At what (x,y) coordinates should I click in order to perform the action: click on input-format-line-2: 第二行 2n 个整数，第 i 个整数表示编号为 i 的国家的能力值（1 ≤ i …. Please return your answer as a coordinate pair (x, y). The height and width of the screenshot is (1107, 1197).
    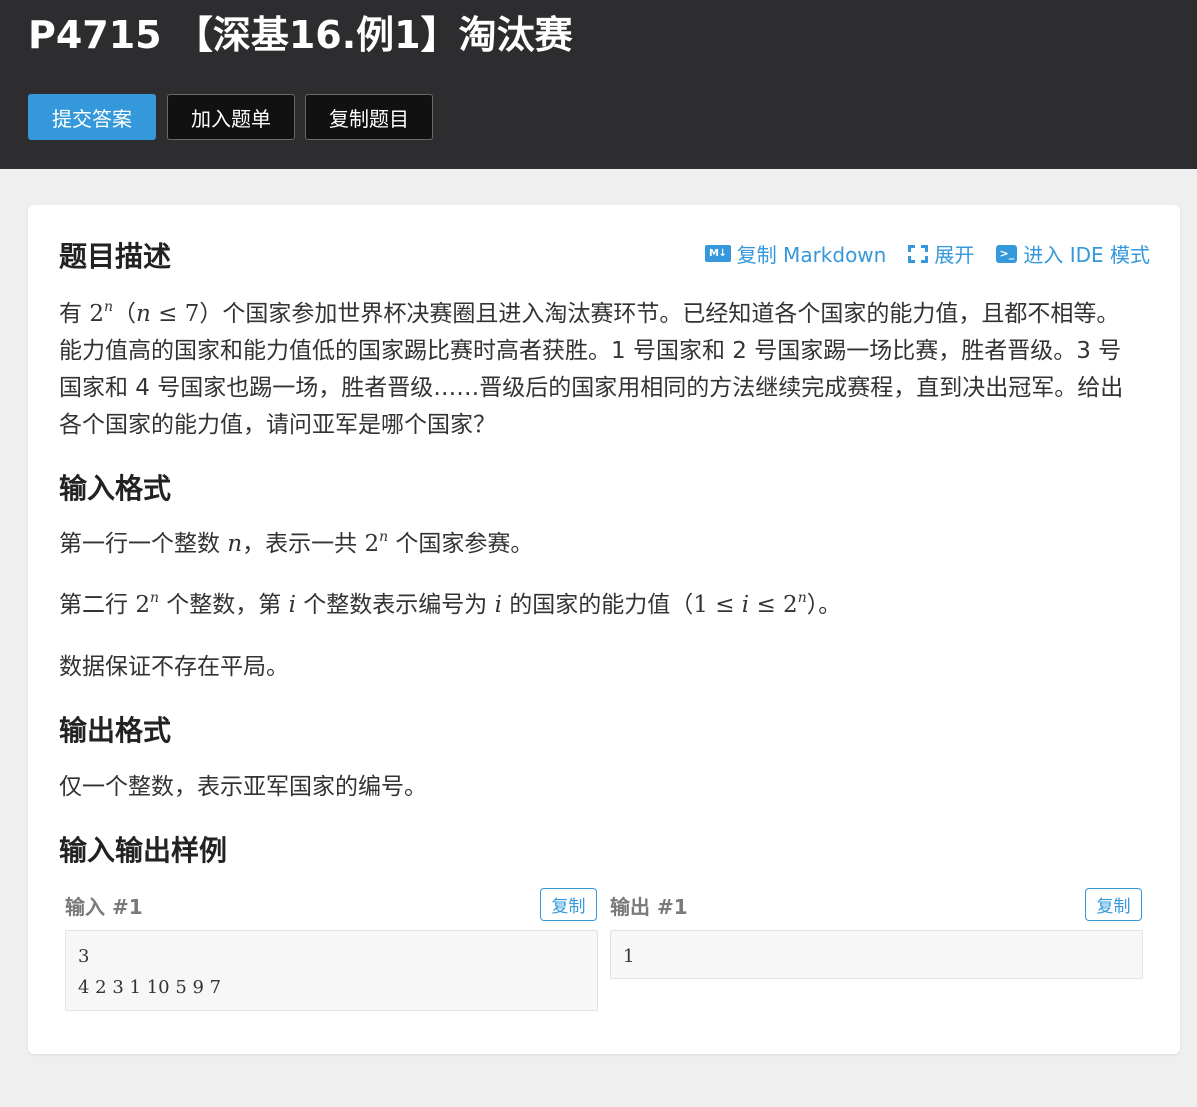
    Looking at the image, I should click on (450, 604).